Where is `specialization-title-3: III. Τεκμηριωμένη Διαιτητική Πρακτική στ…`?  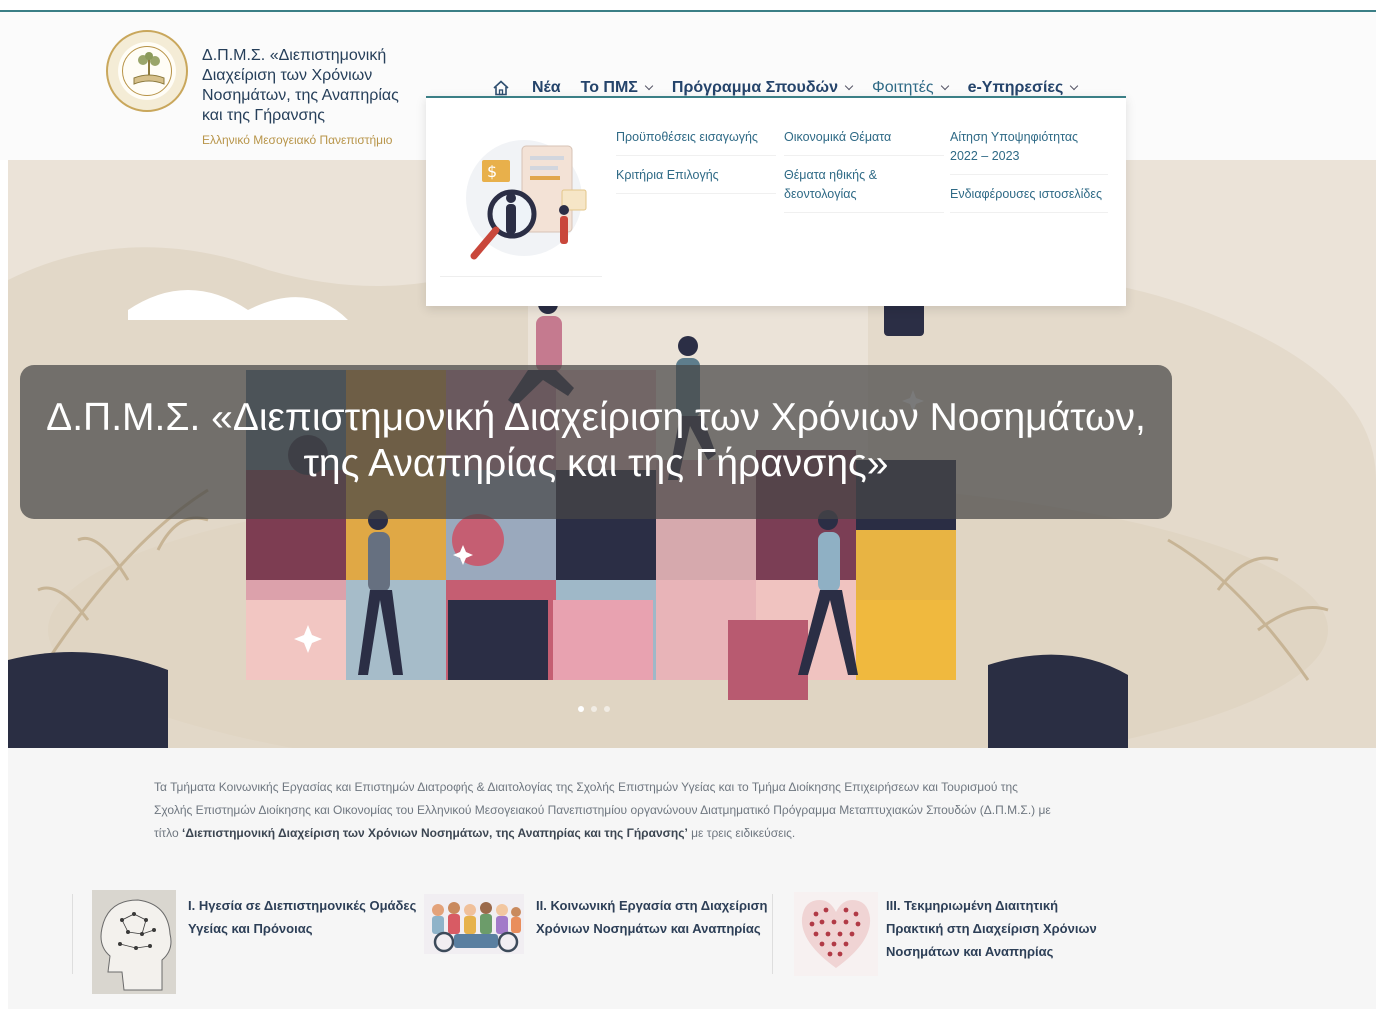 specialization-title-3: III. Τεκμηριωμένη Διαιτητική Πρακτική στ… is located at coordinates (1002, 928).